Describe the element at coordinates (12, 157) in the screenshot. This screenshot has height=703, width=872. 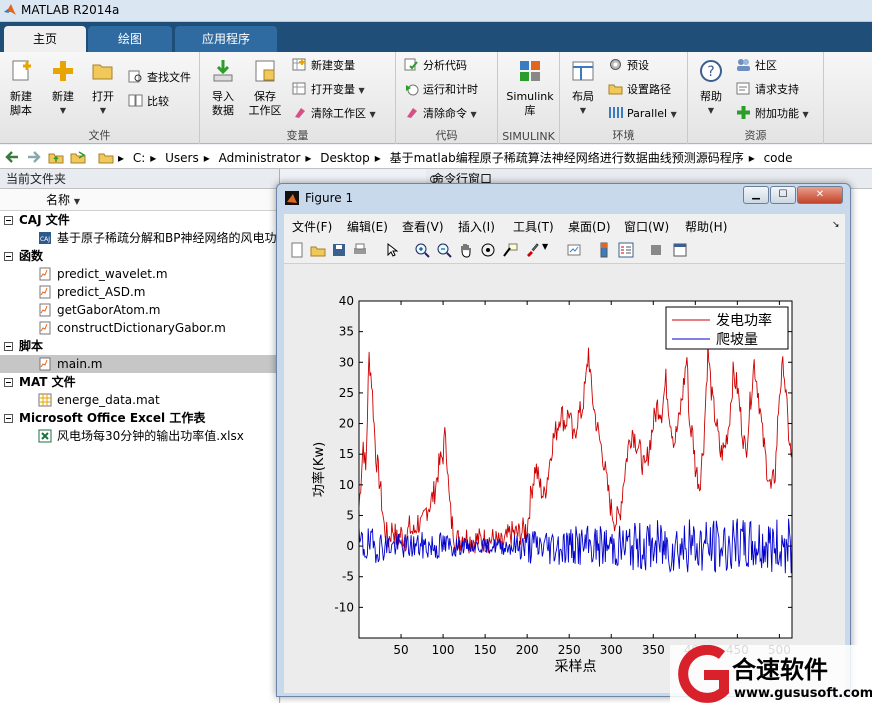
I see `back-arrow-icon` at that location.